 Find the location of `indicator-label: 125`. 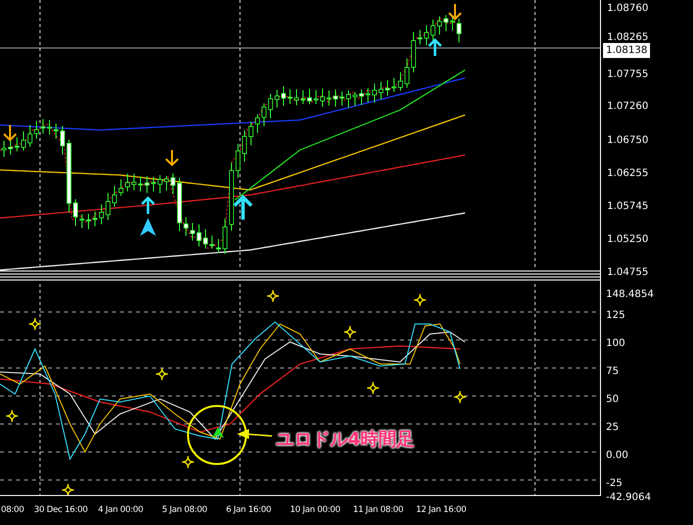

indicator-label: 125 is located at coordinates (616, 316).